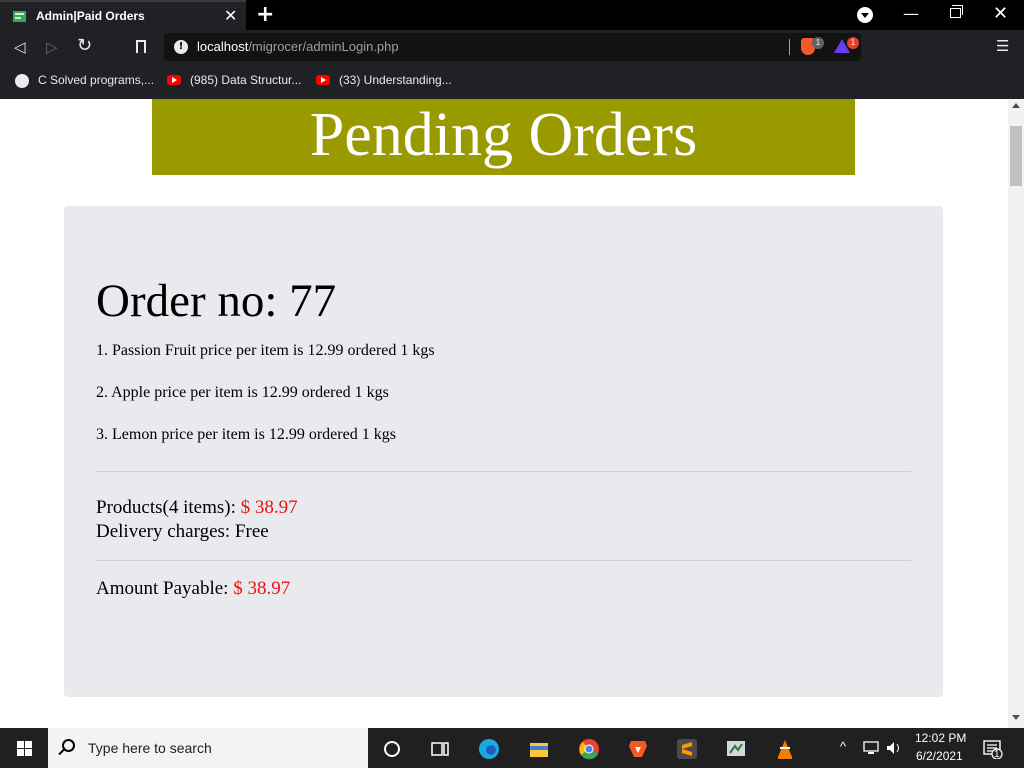 The width and height of the screenshot is (1024, 768). Describe the element at coordinates (638, 749) in the screenshot. I see `brave-browser-icon` at that location.